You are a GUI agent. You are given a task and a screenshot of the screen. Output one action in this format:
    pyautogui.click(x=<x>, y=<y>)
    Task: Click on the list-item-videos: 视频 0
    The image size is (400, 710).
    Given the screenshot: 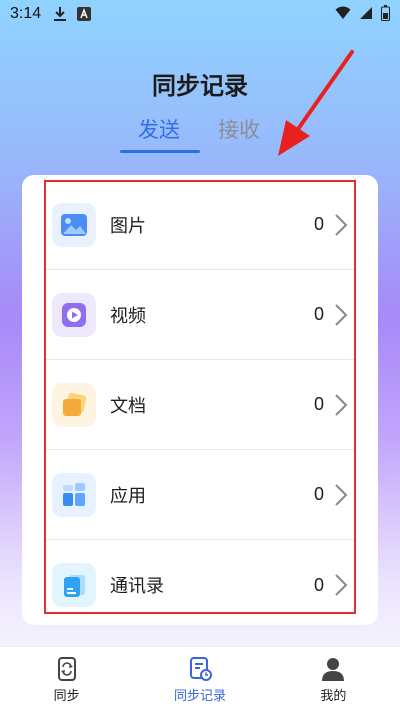 What is the action you would take?
    pyautogui.click(x=200, y=315)
    